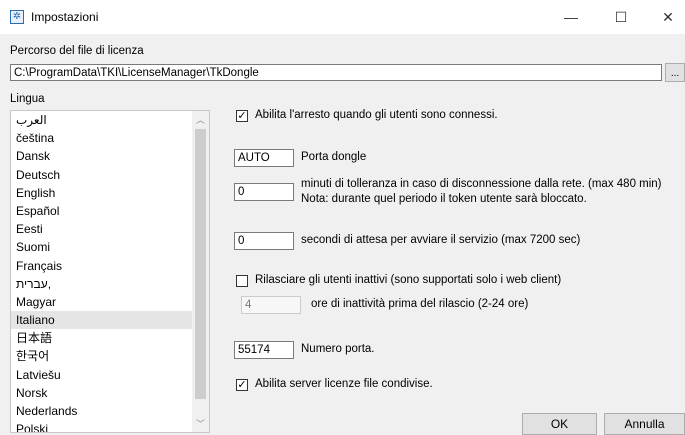 The height and width of the screenshot is (435, 685). Describe the element at coordinates (334, 157) in the screenshot. I see `dongle-port-label: Porta dongle` at that location.